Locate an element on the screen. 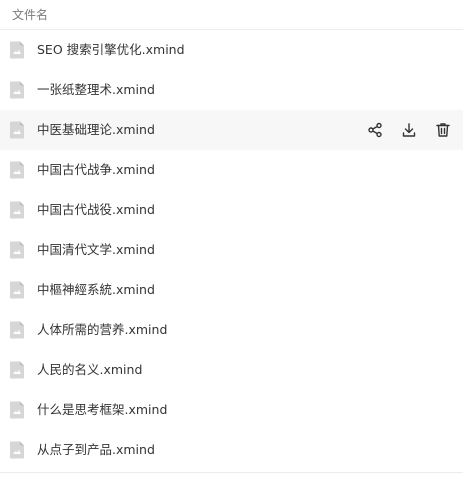 This screenshot has width=463, height=483. trash-icon is located at coordinates (443, 130).